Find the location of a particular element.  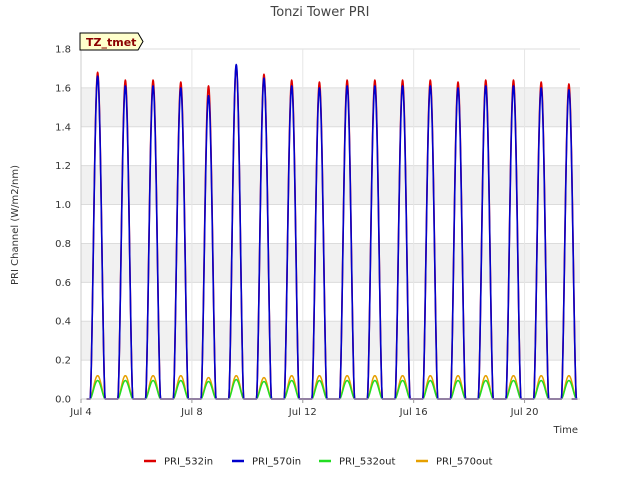

legend-label: PRI_532out is located at coordinates (367, 462).